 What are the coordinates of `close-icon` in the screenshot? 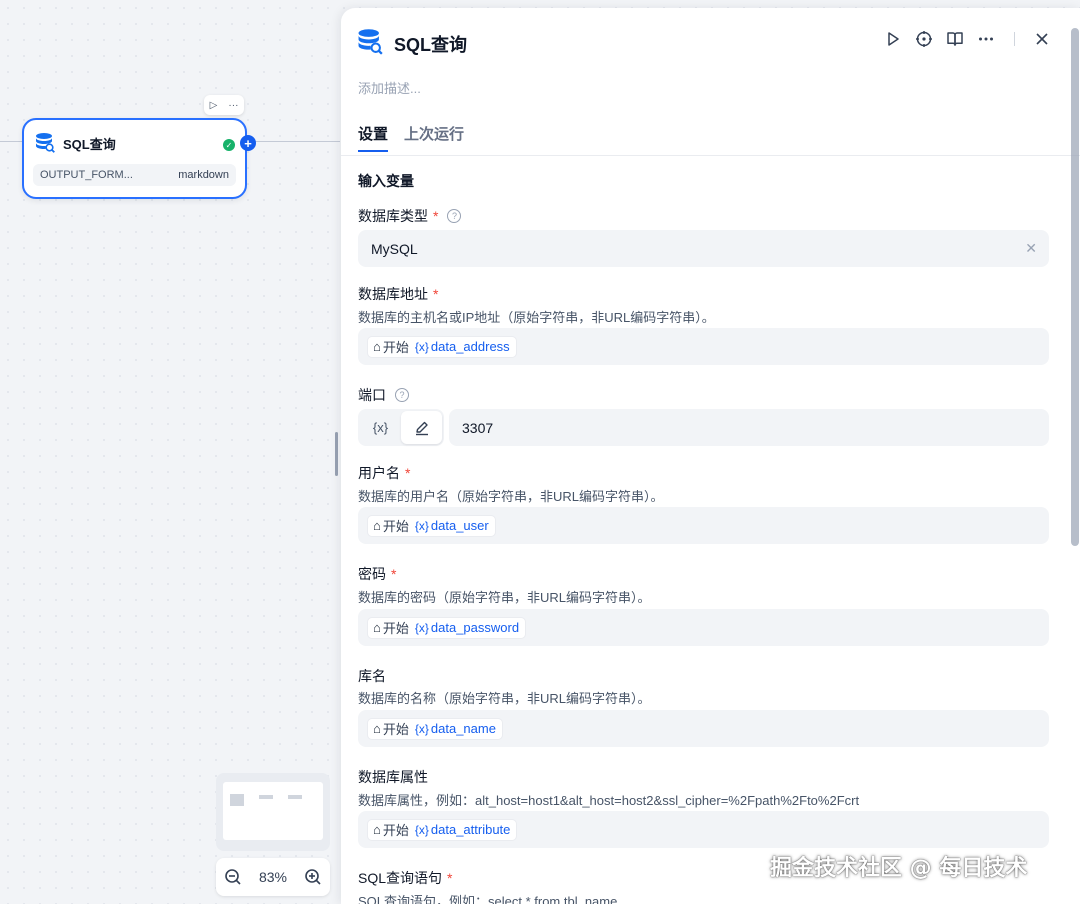 It's located at (1042, 39).